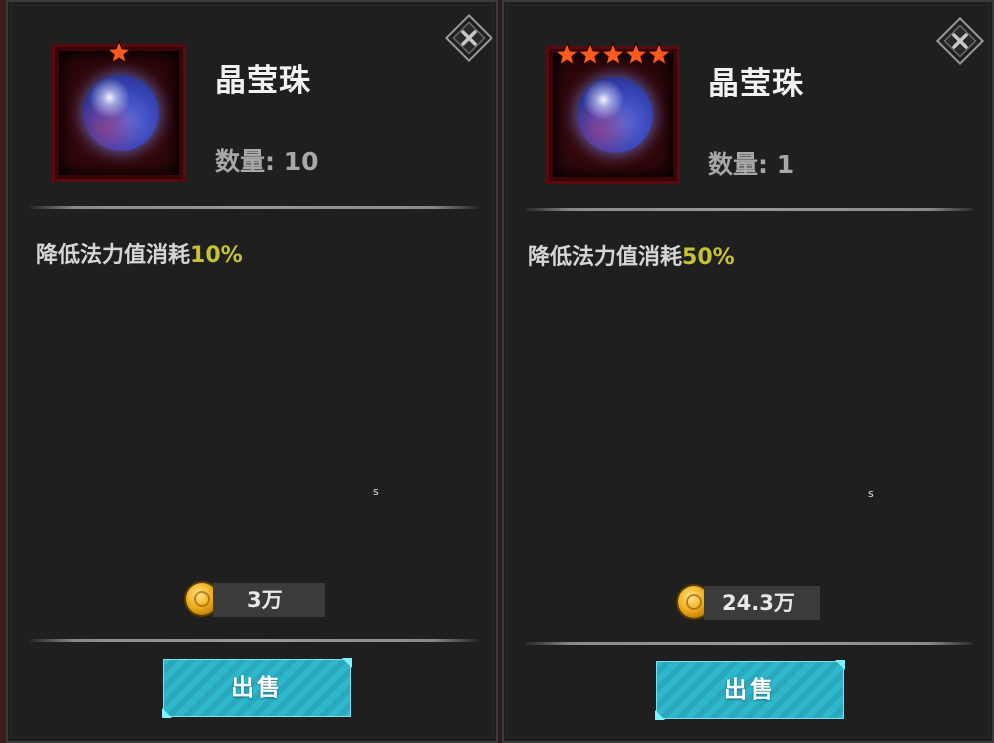  What do you see at coordinates (216, 255) in the screenshot?
I see `effect-value: 10%` at bounding box center [216, 255].